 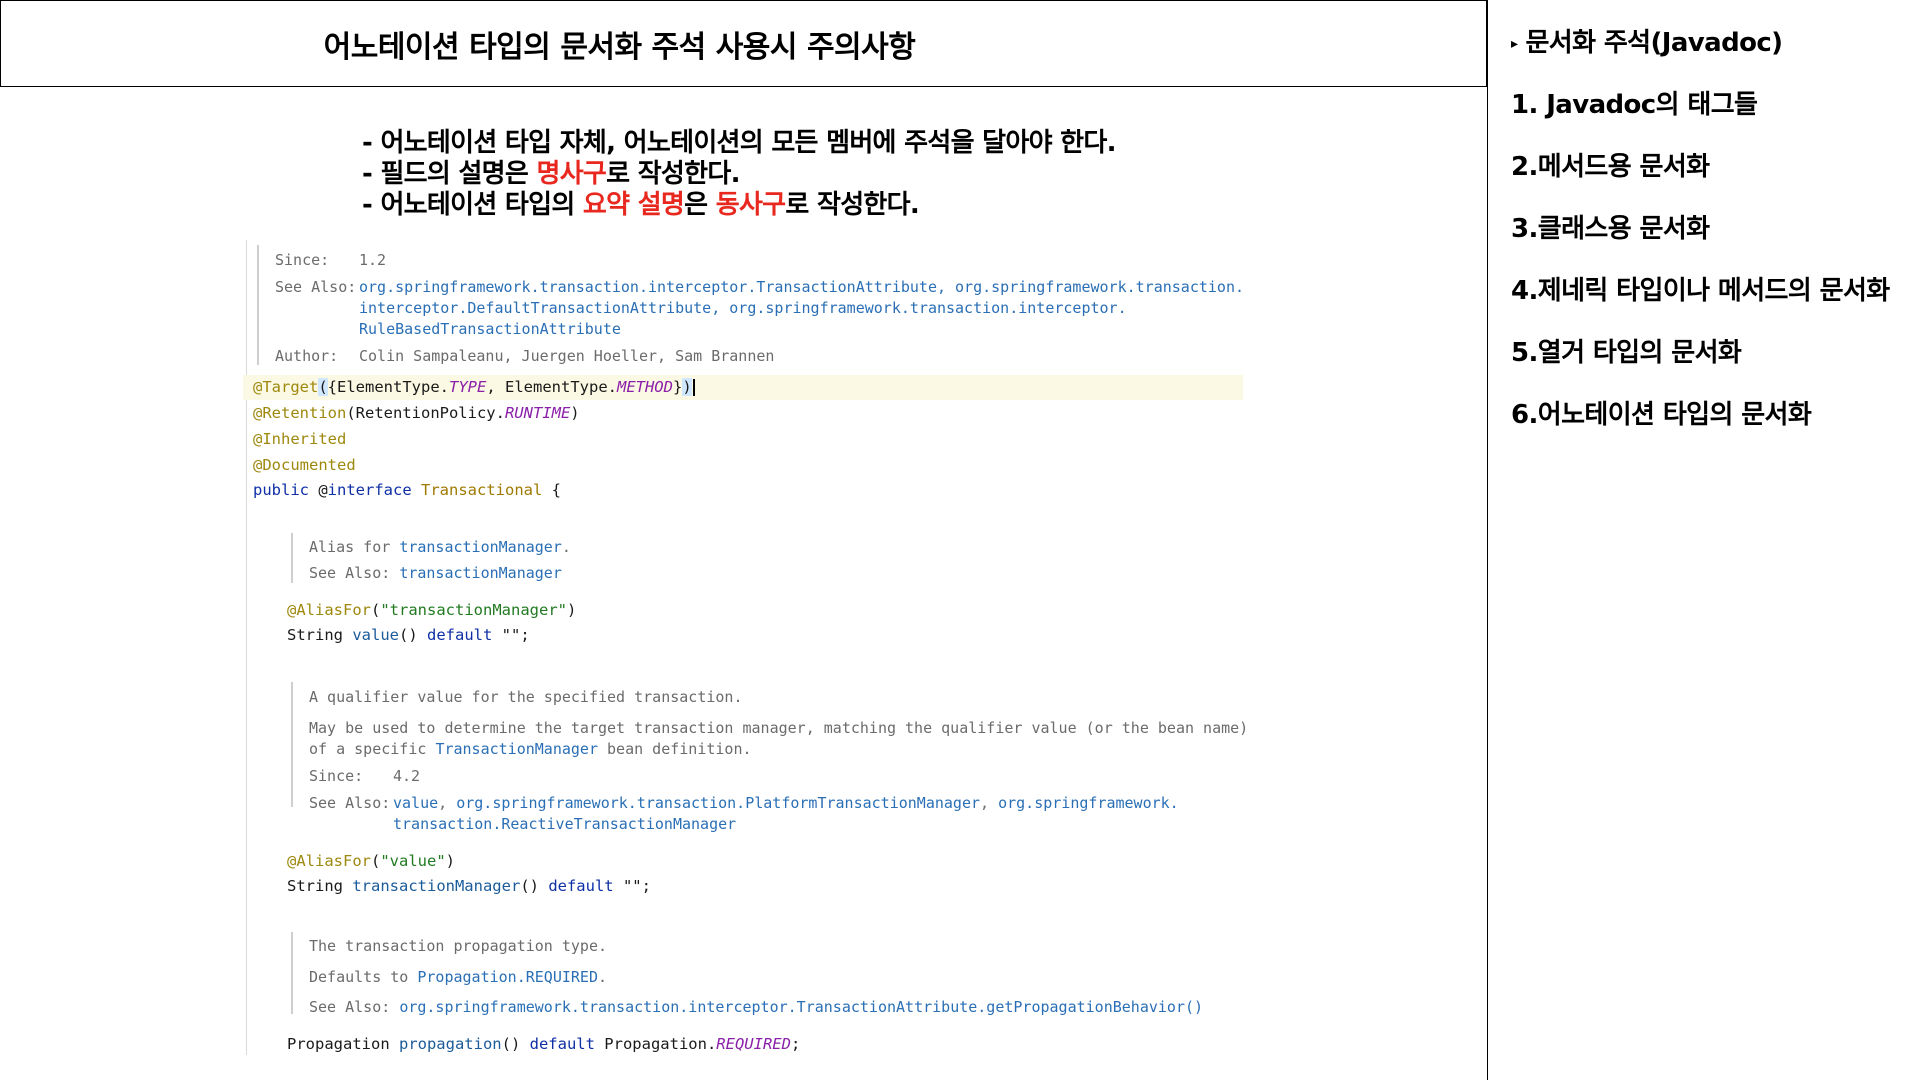 What do you see at coordinates (415, 803) in the screenshot?
I see `see-also-link: value` at bounding box center [415, 803].